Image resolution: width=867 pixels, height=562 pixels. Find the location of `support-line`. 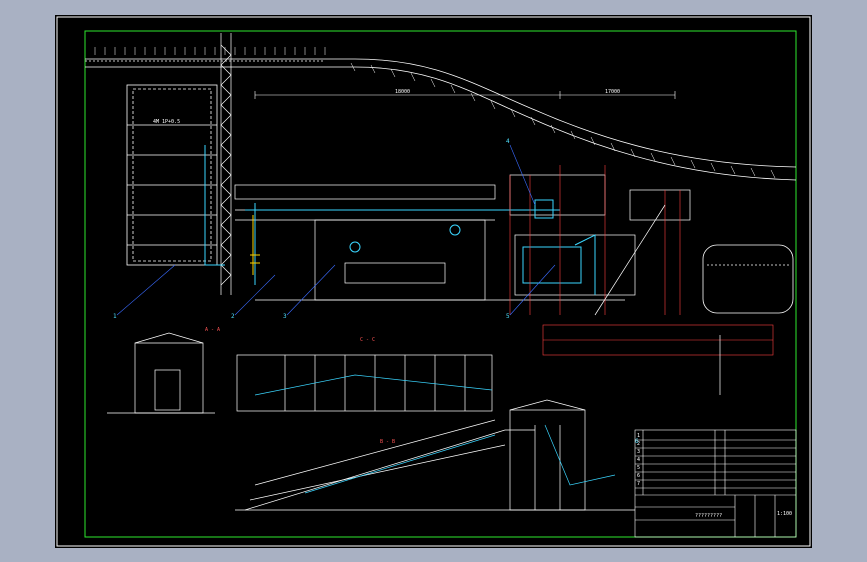

support-line is located at coordinates (630, 260).